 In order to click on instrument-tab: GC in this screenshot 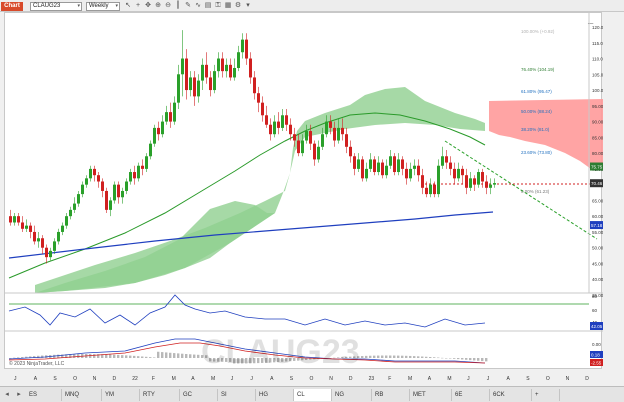, I will do `click(199, 395)`.